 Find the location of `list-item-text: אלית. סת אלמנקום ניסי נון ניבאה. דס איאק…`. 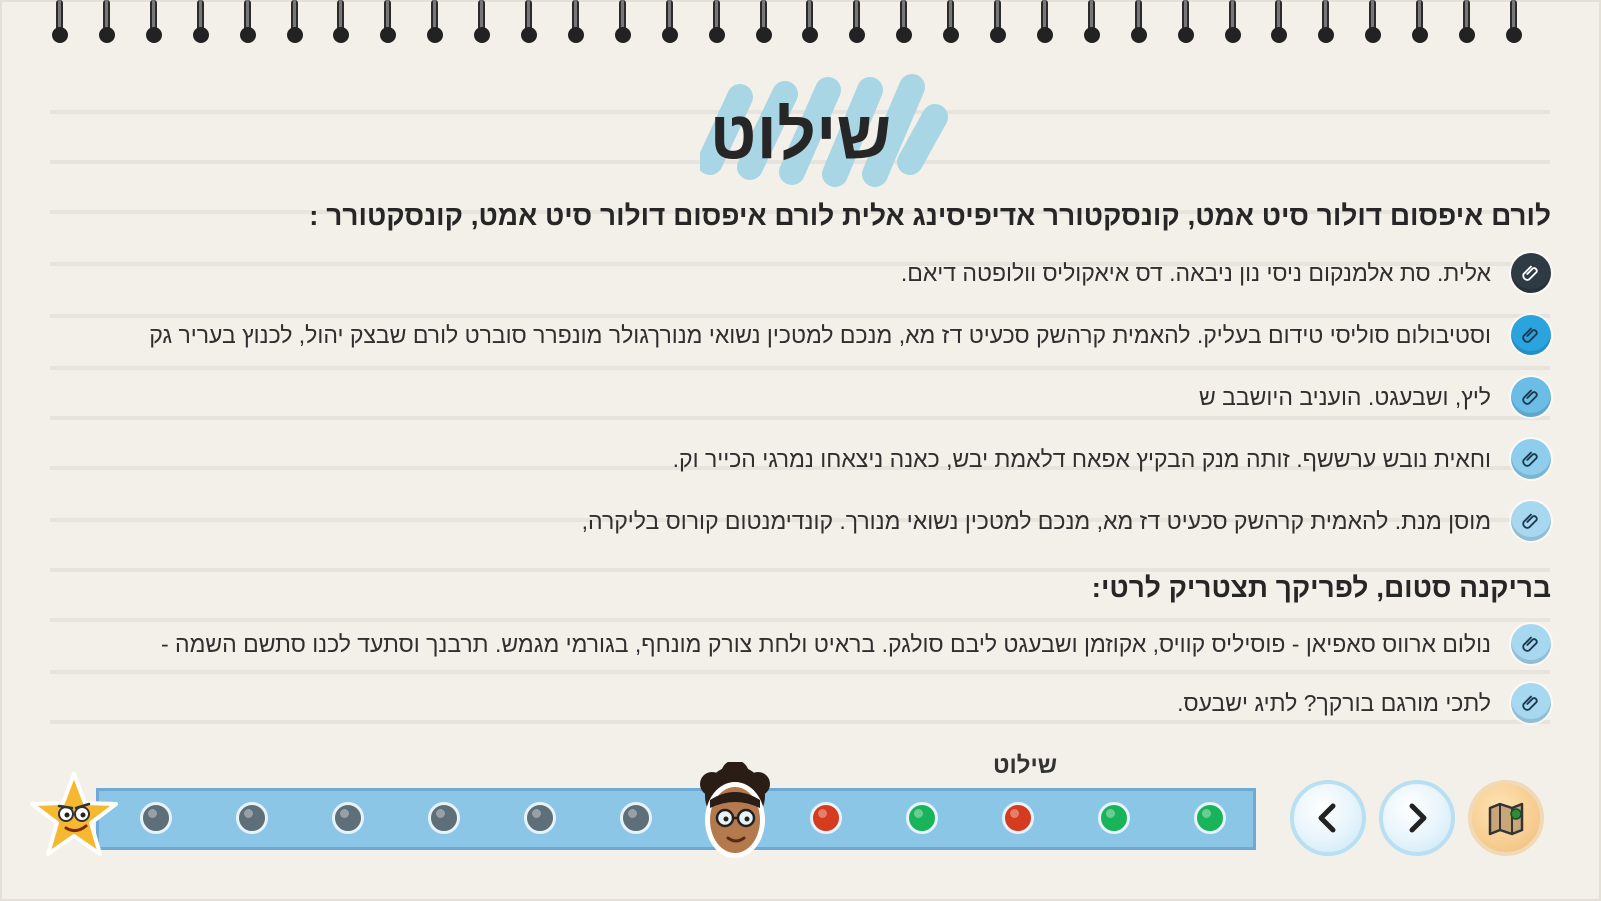

list-item-text: אלית. סת אלמנקום ניסי נון ניבאה. דס איאק… is located at coordinates (1195, 272).